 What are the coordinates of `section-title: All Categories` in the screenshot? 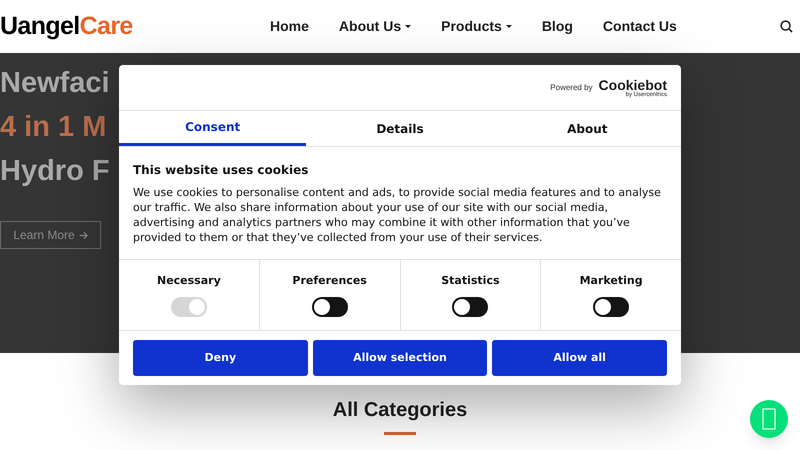 It's located at (400, 410).